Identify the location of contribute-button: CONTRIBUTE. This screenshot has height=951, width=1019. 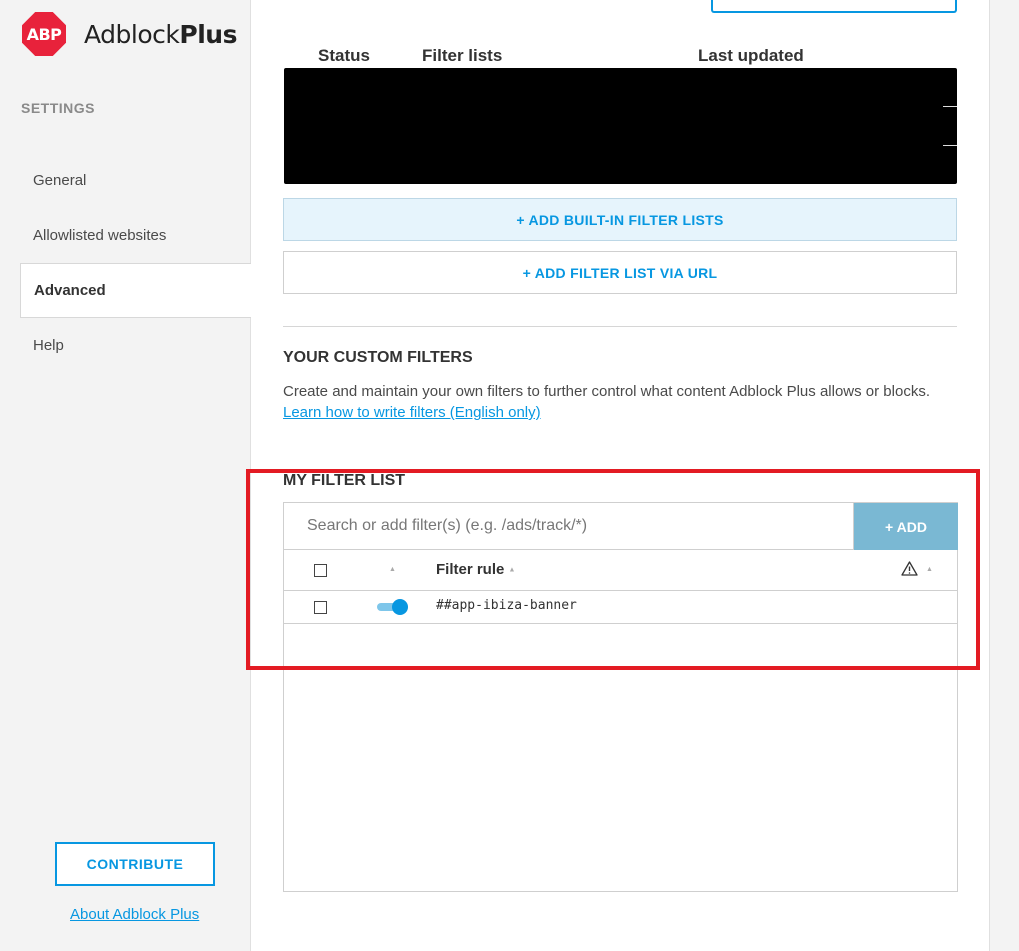
(135, 864).